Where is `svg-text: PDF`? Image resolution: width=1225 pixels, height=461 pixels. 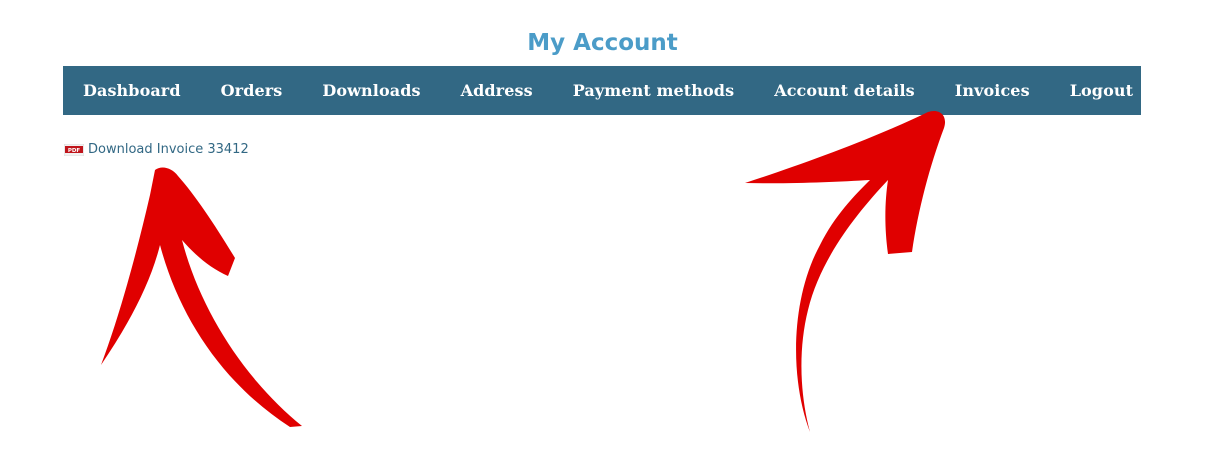
svg-text: PDF is located at coordinates (74, 151).